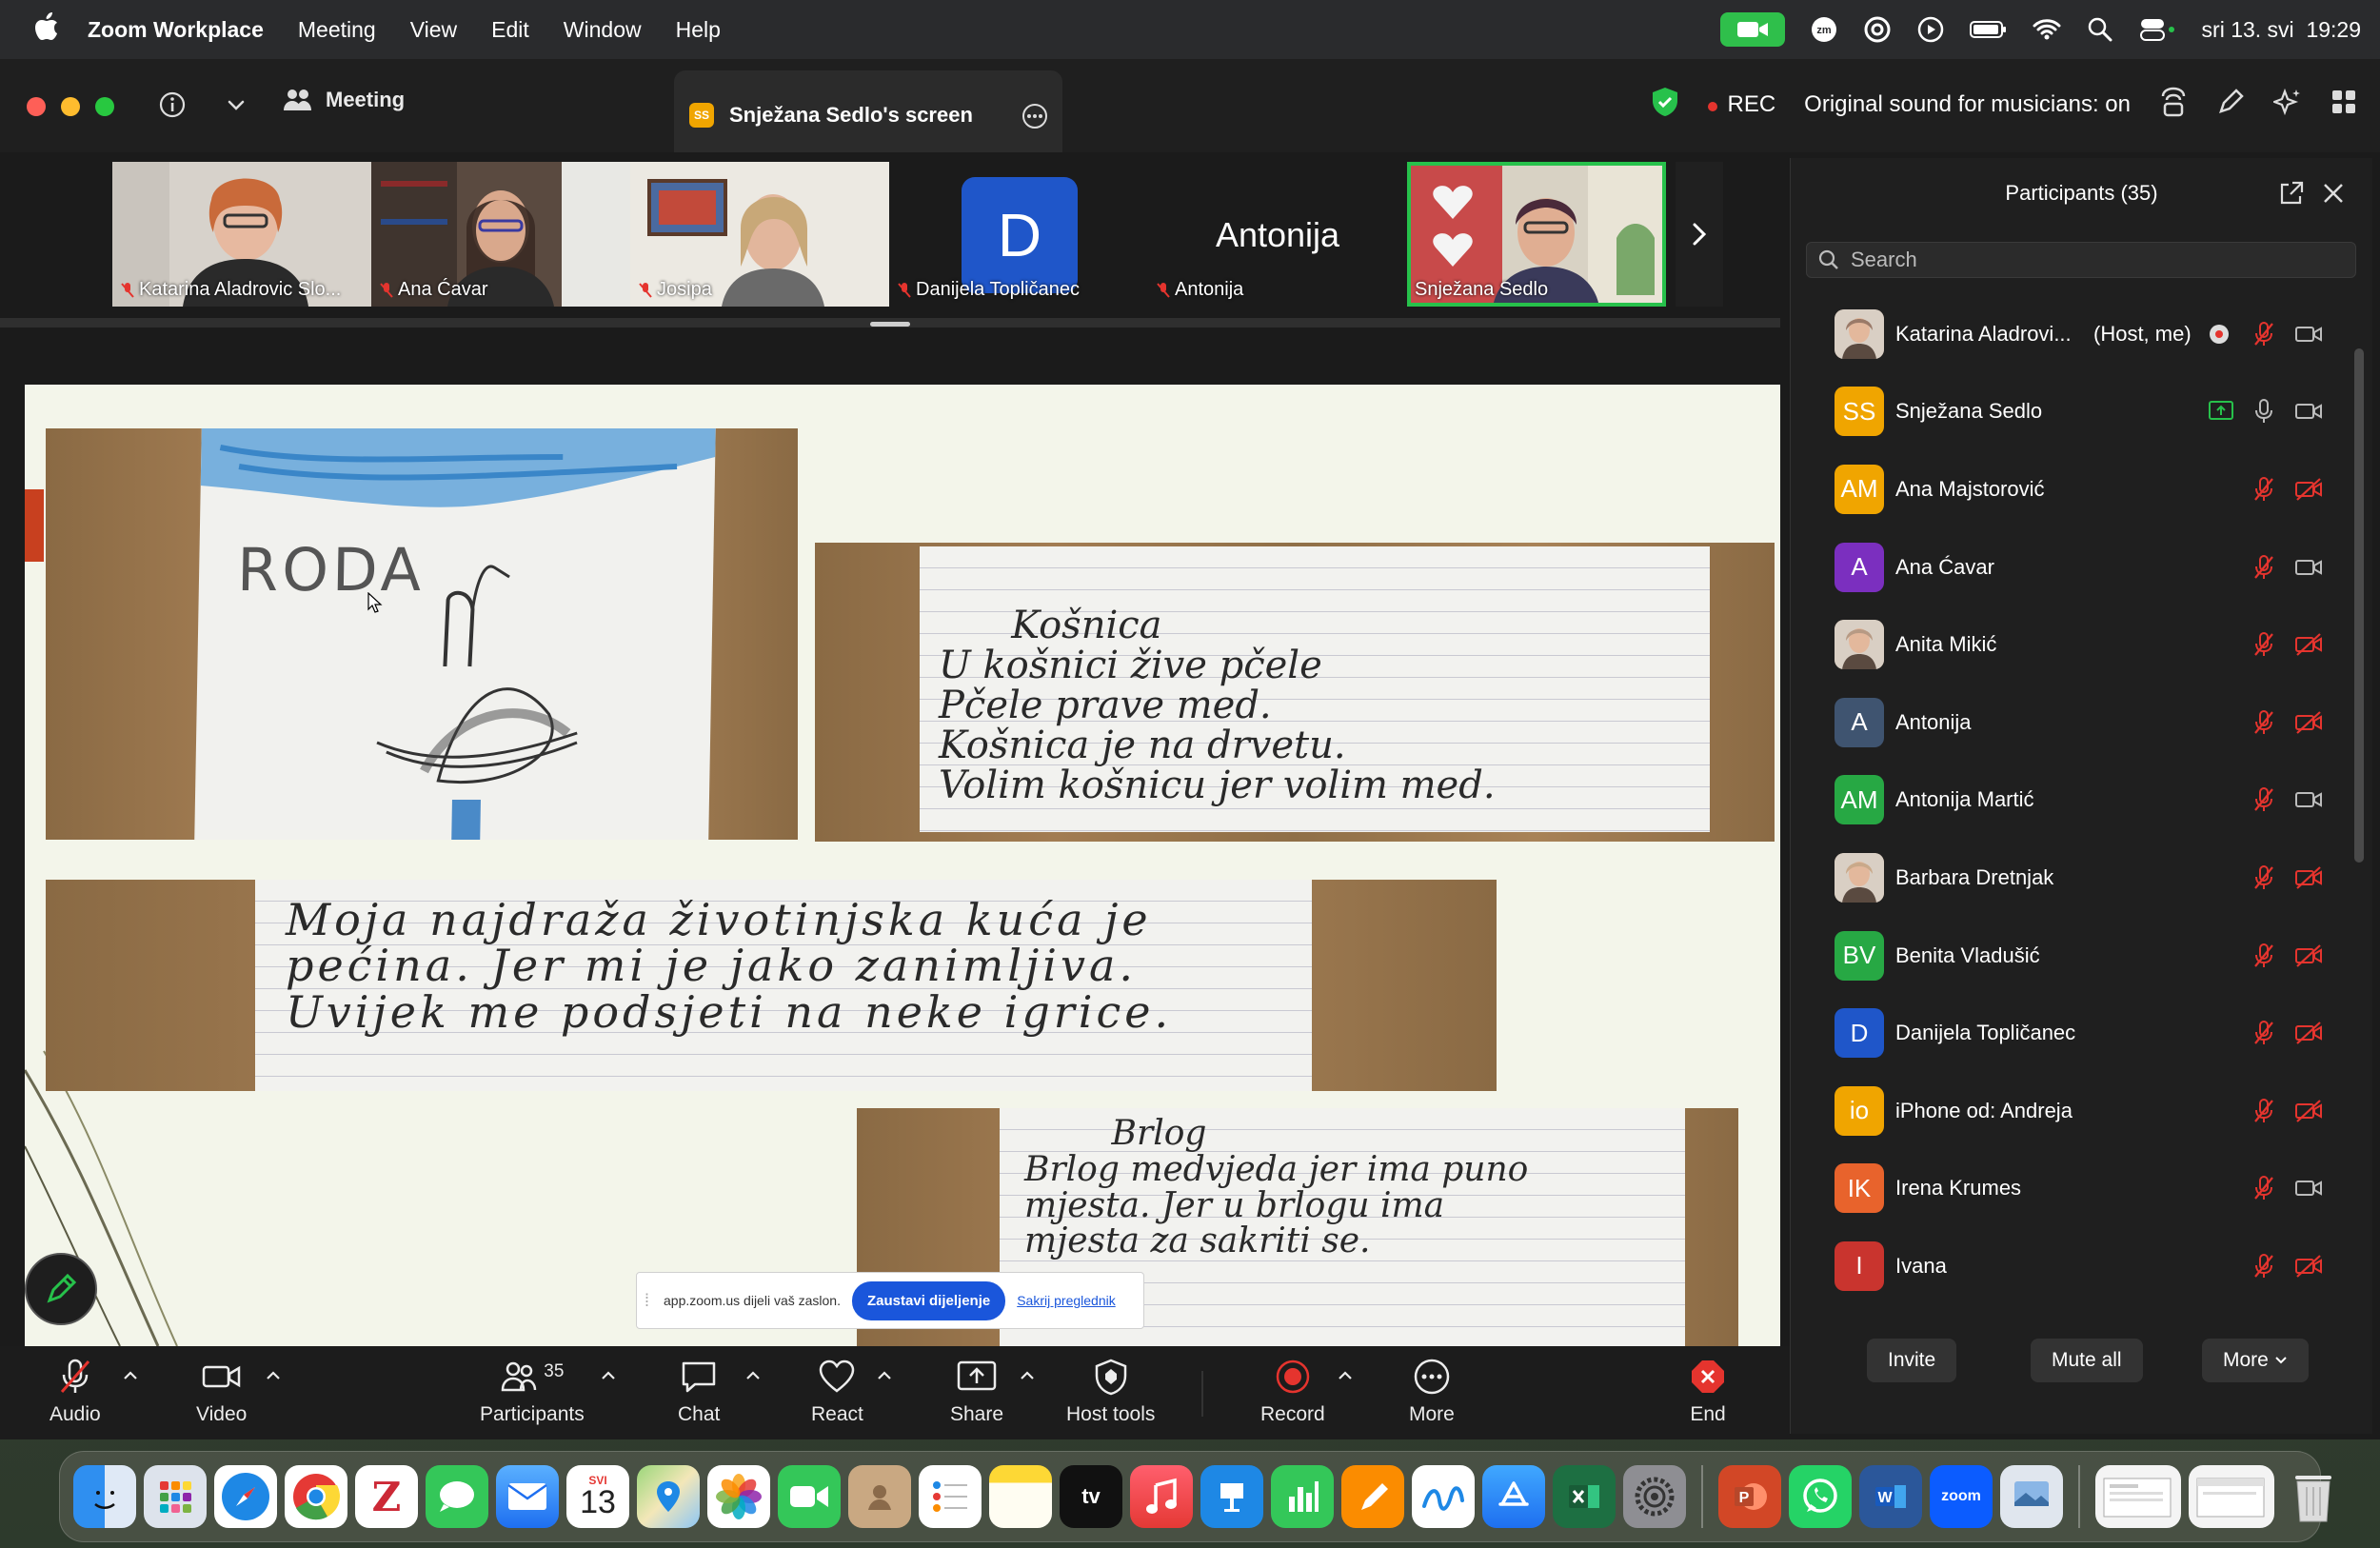 This screenshot has height=1548, width=2380. Describe the element at coordinates (386, 1497) in the screenshot. I see `zotero-icon: Z` at that location.